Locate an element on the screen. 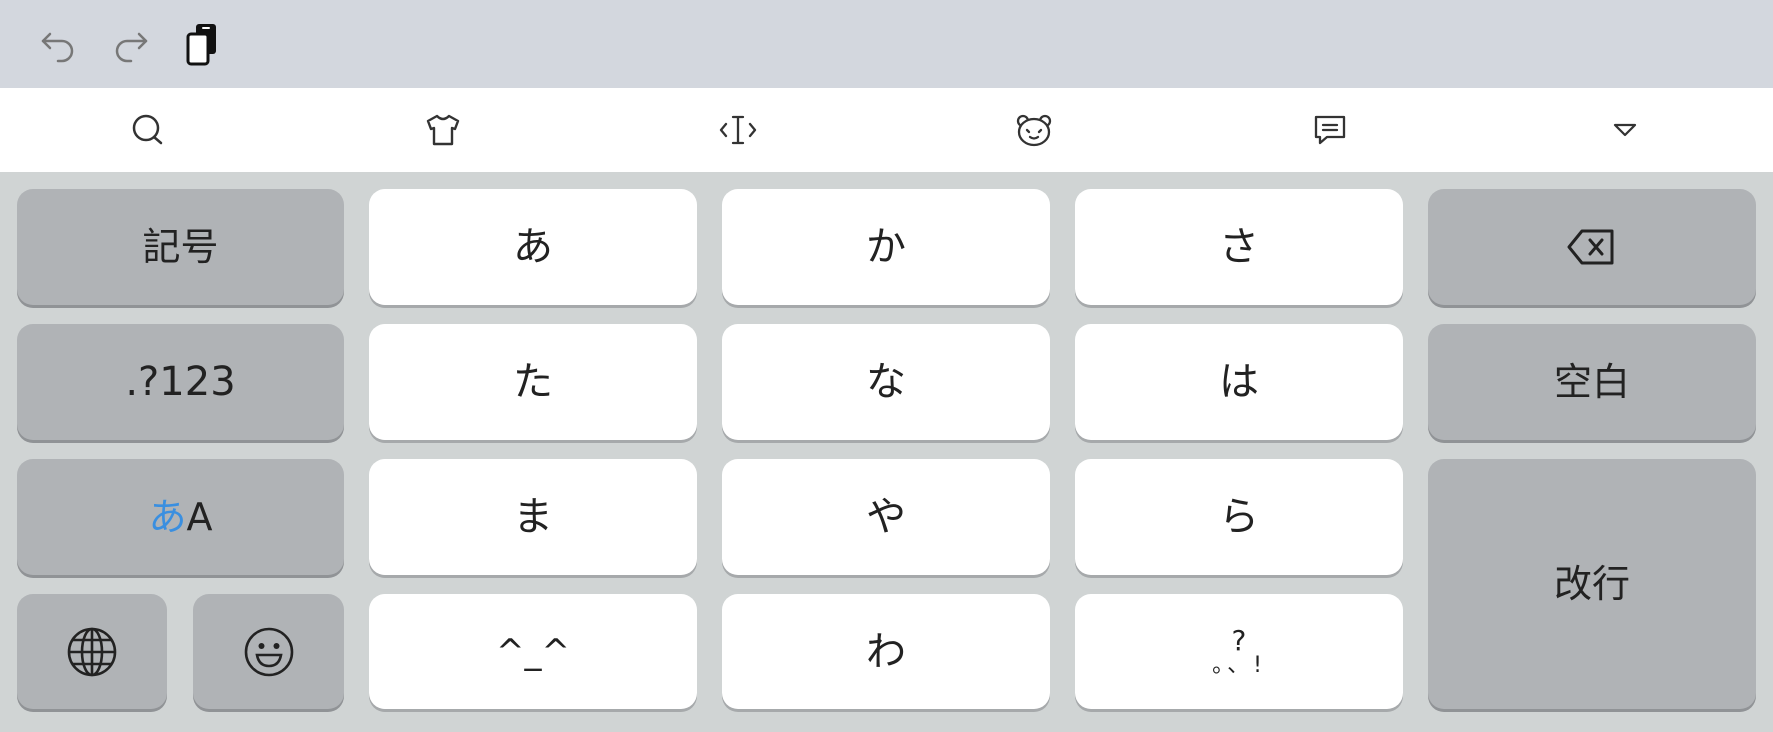 This screenshot has height=732, width=1773. key-ma: ま is located at coordinates (533, 517).